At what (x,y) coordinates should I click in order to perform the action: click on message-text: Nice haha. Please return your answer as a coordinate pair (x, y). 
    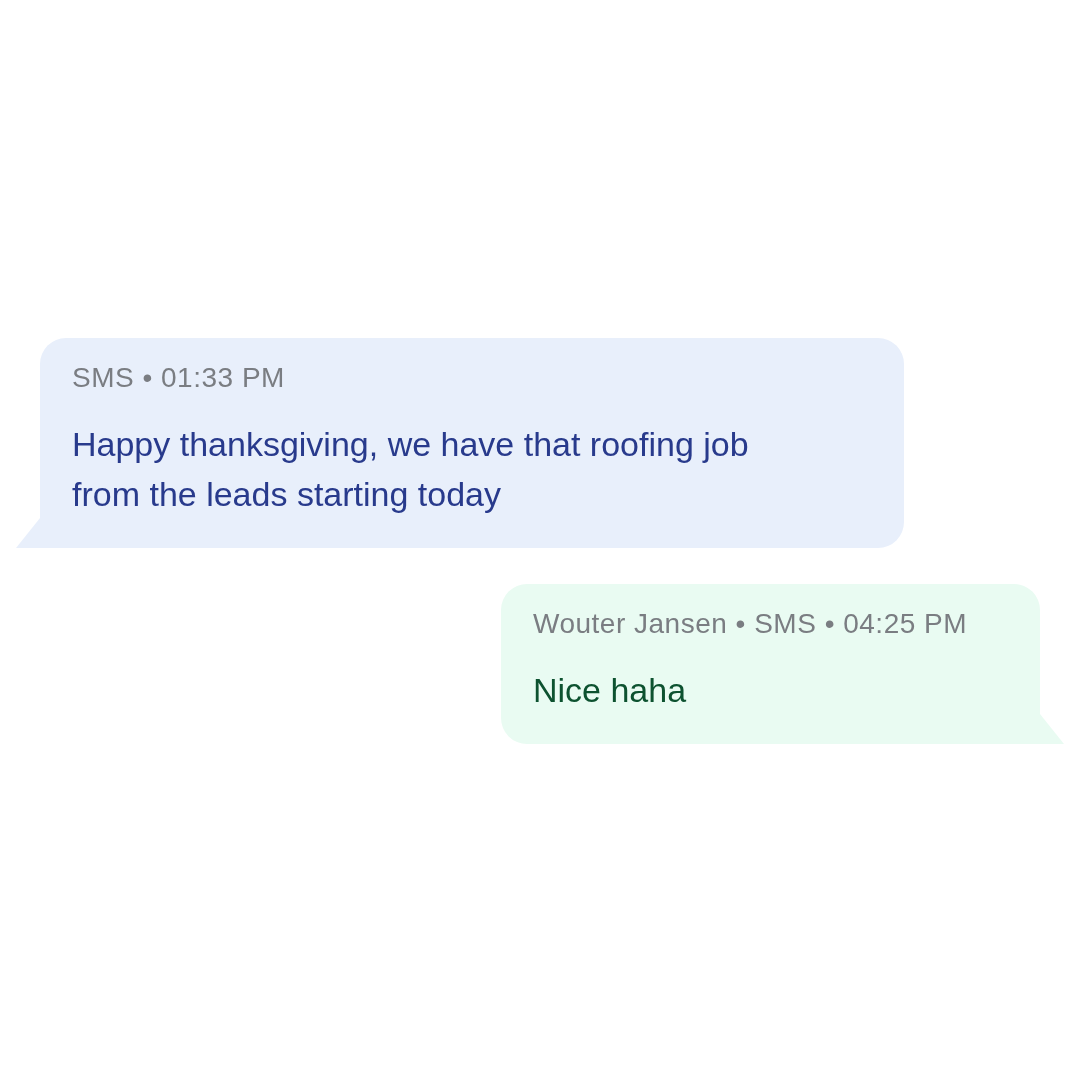
    Looking at the image, I should click on (610, 690).